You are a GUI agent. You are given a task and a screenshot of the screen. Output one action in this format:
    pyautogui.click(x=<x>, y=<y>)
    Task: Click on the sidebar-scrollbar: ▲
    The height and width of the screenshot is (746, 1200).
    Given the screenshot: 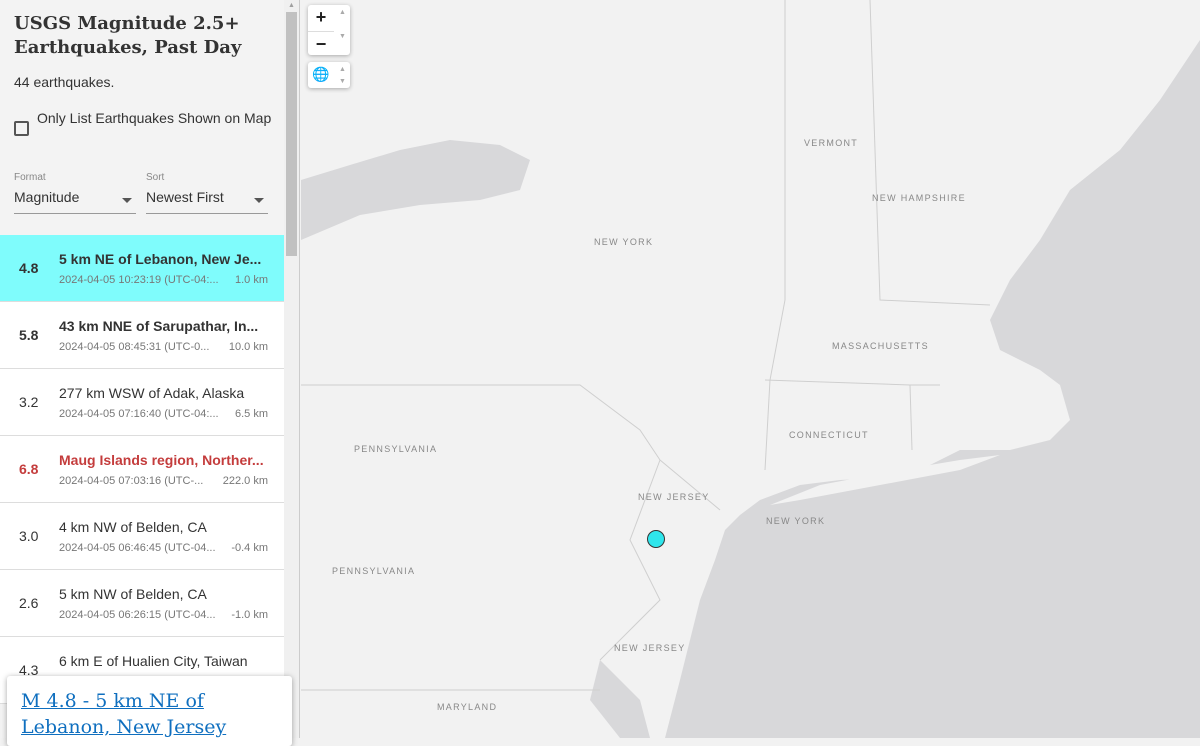 What is the action you would take?
    pyautogui.click(x=292, y=369)
    